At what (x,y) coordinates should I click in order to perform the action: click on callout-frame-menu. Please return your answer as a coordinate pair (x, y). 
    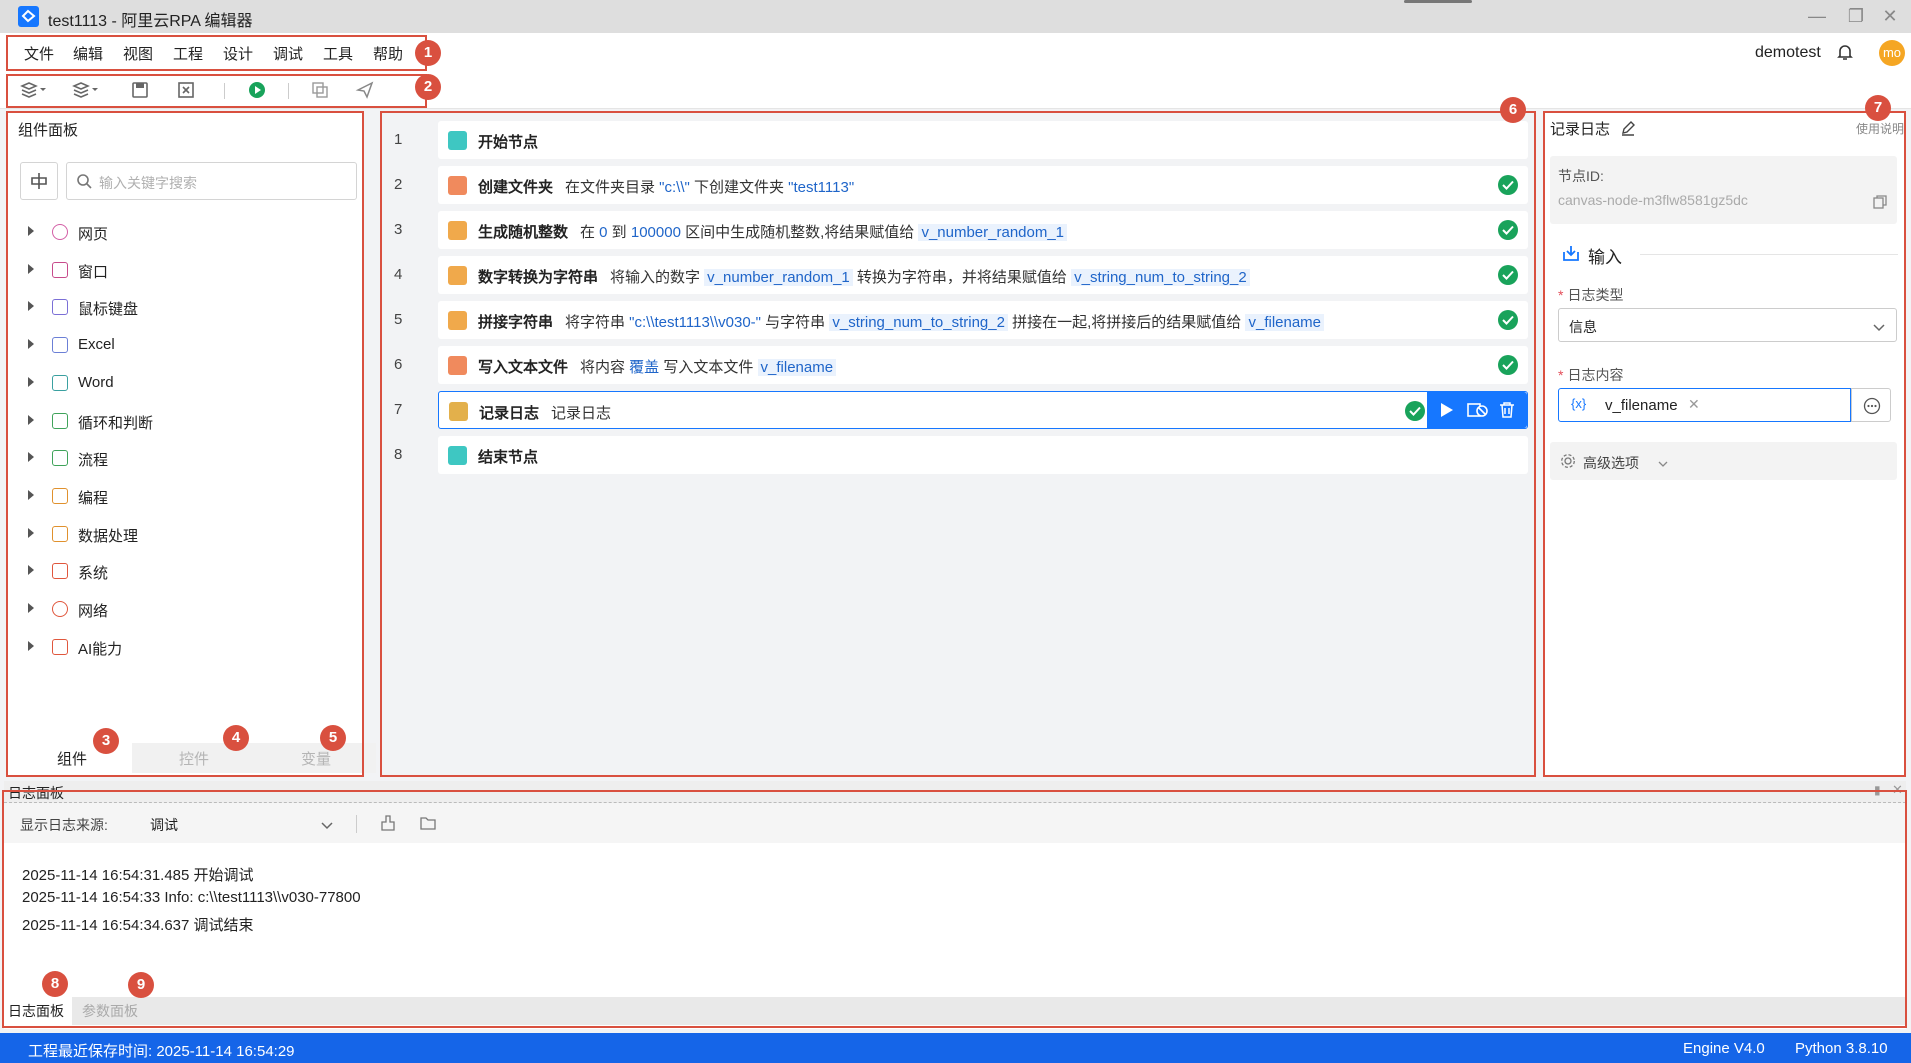
    Looking at the image, I should click on (216, 53).